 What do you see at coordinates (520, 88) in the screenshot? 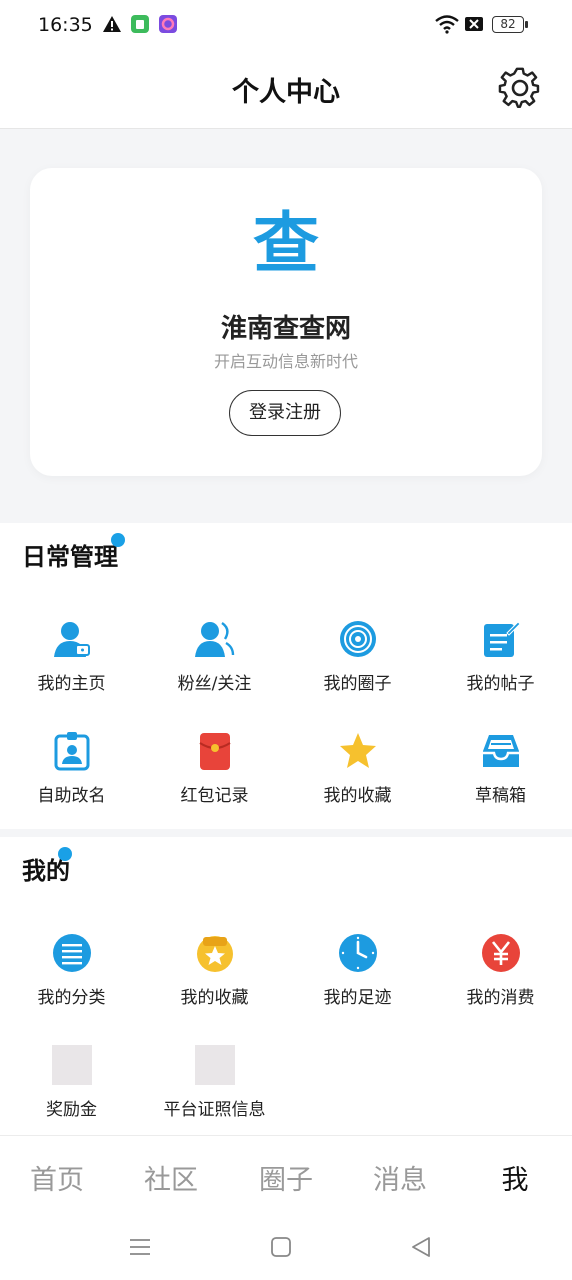
I see `gear-icon` at bounding box center [520, 88].